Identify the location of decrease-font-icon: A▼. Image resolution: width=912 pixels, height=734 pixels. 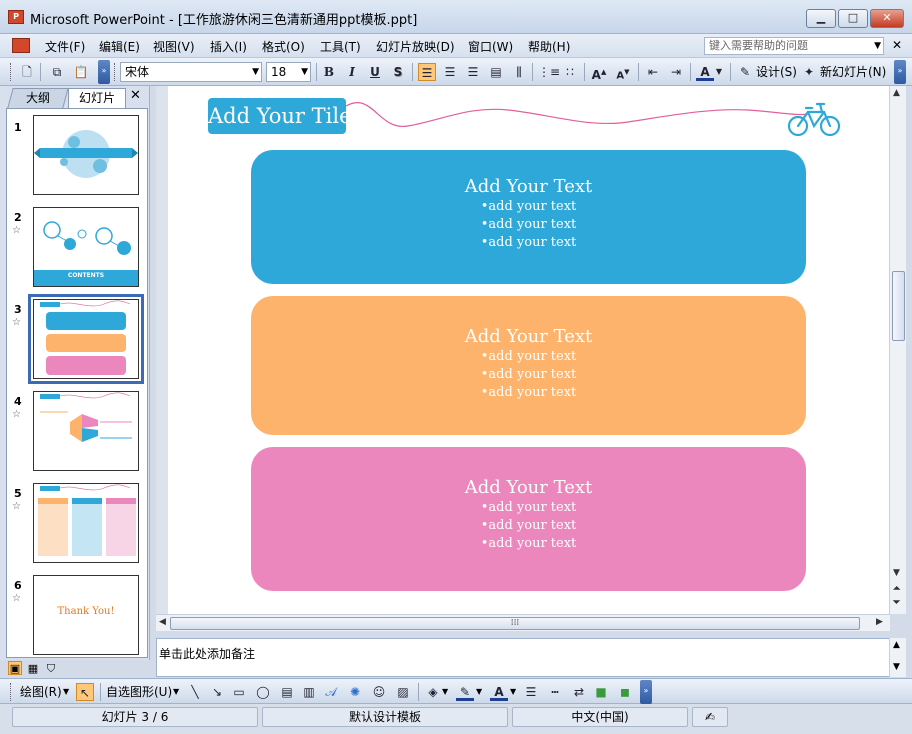
(623, 72).